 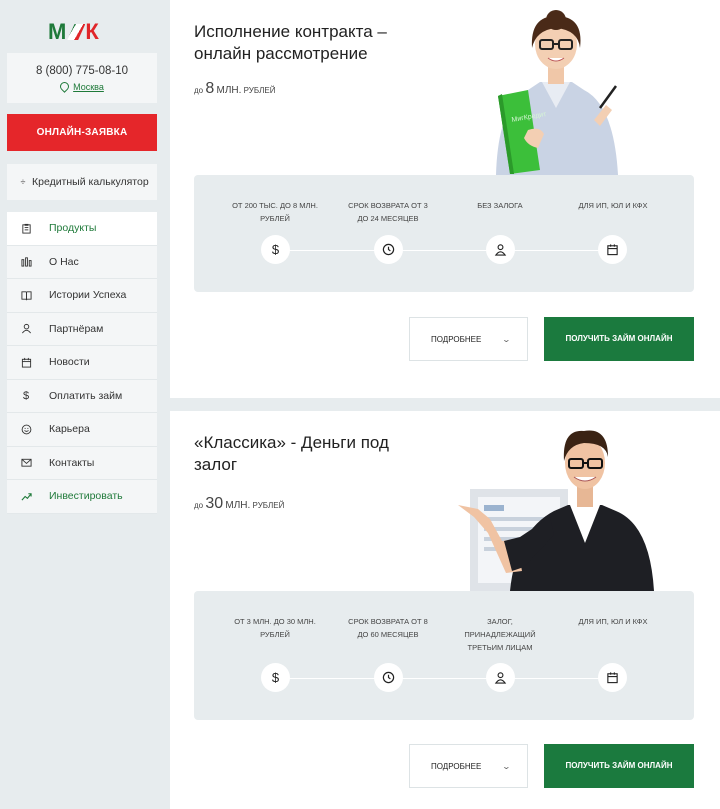 I want to click on bars-icon, so click(x=26, y=261).